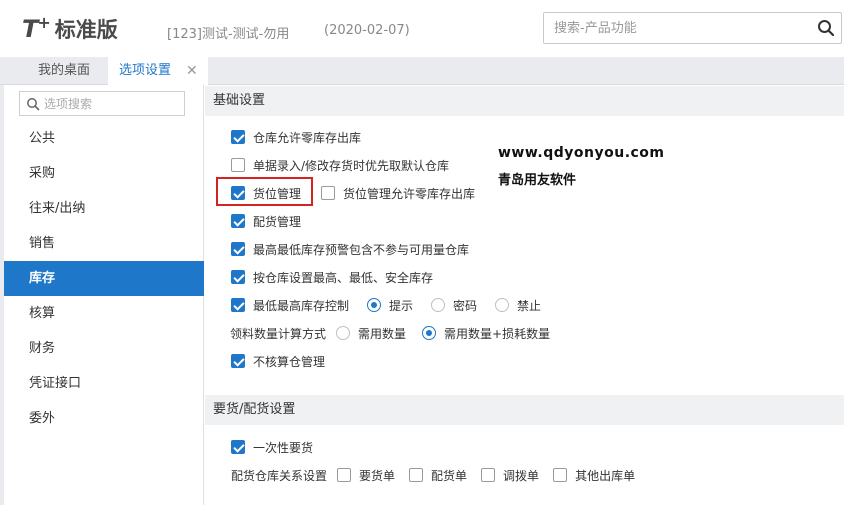 This screenshot has height=505, width=844. Describe the element at coordinates (104, 138) in the screenshot. I see `sidebar-item: 公共` at that location.